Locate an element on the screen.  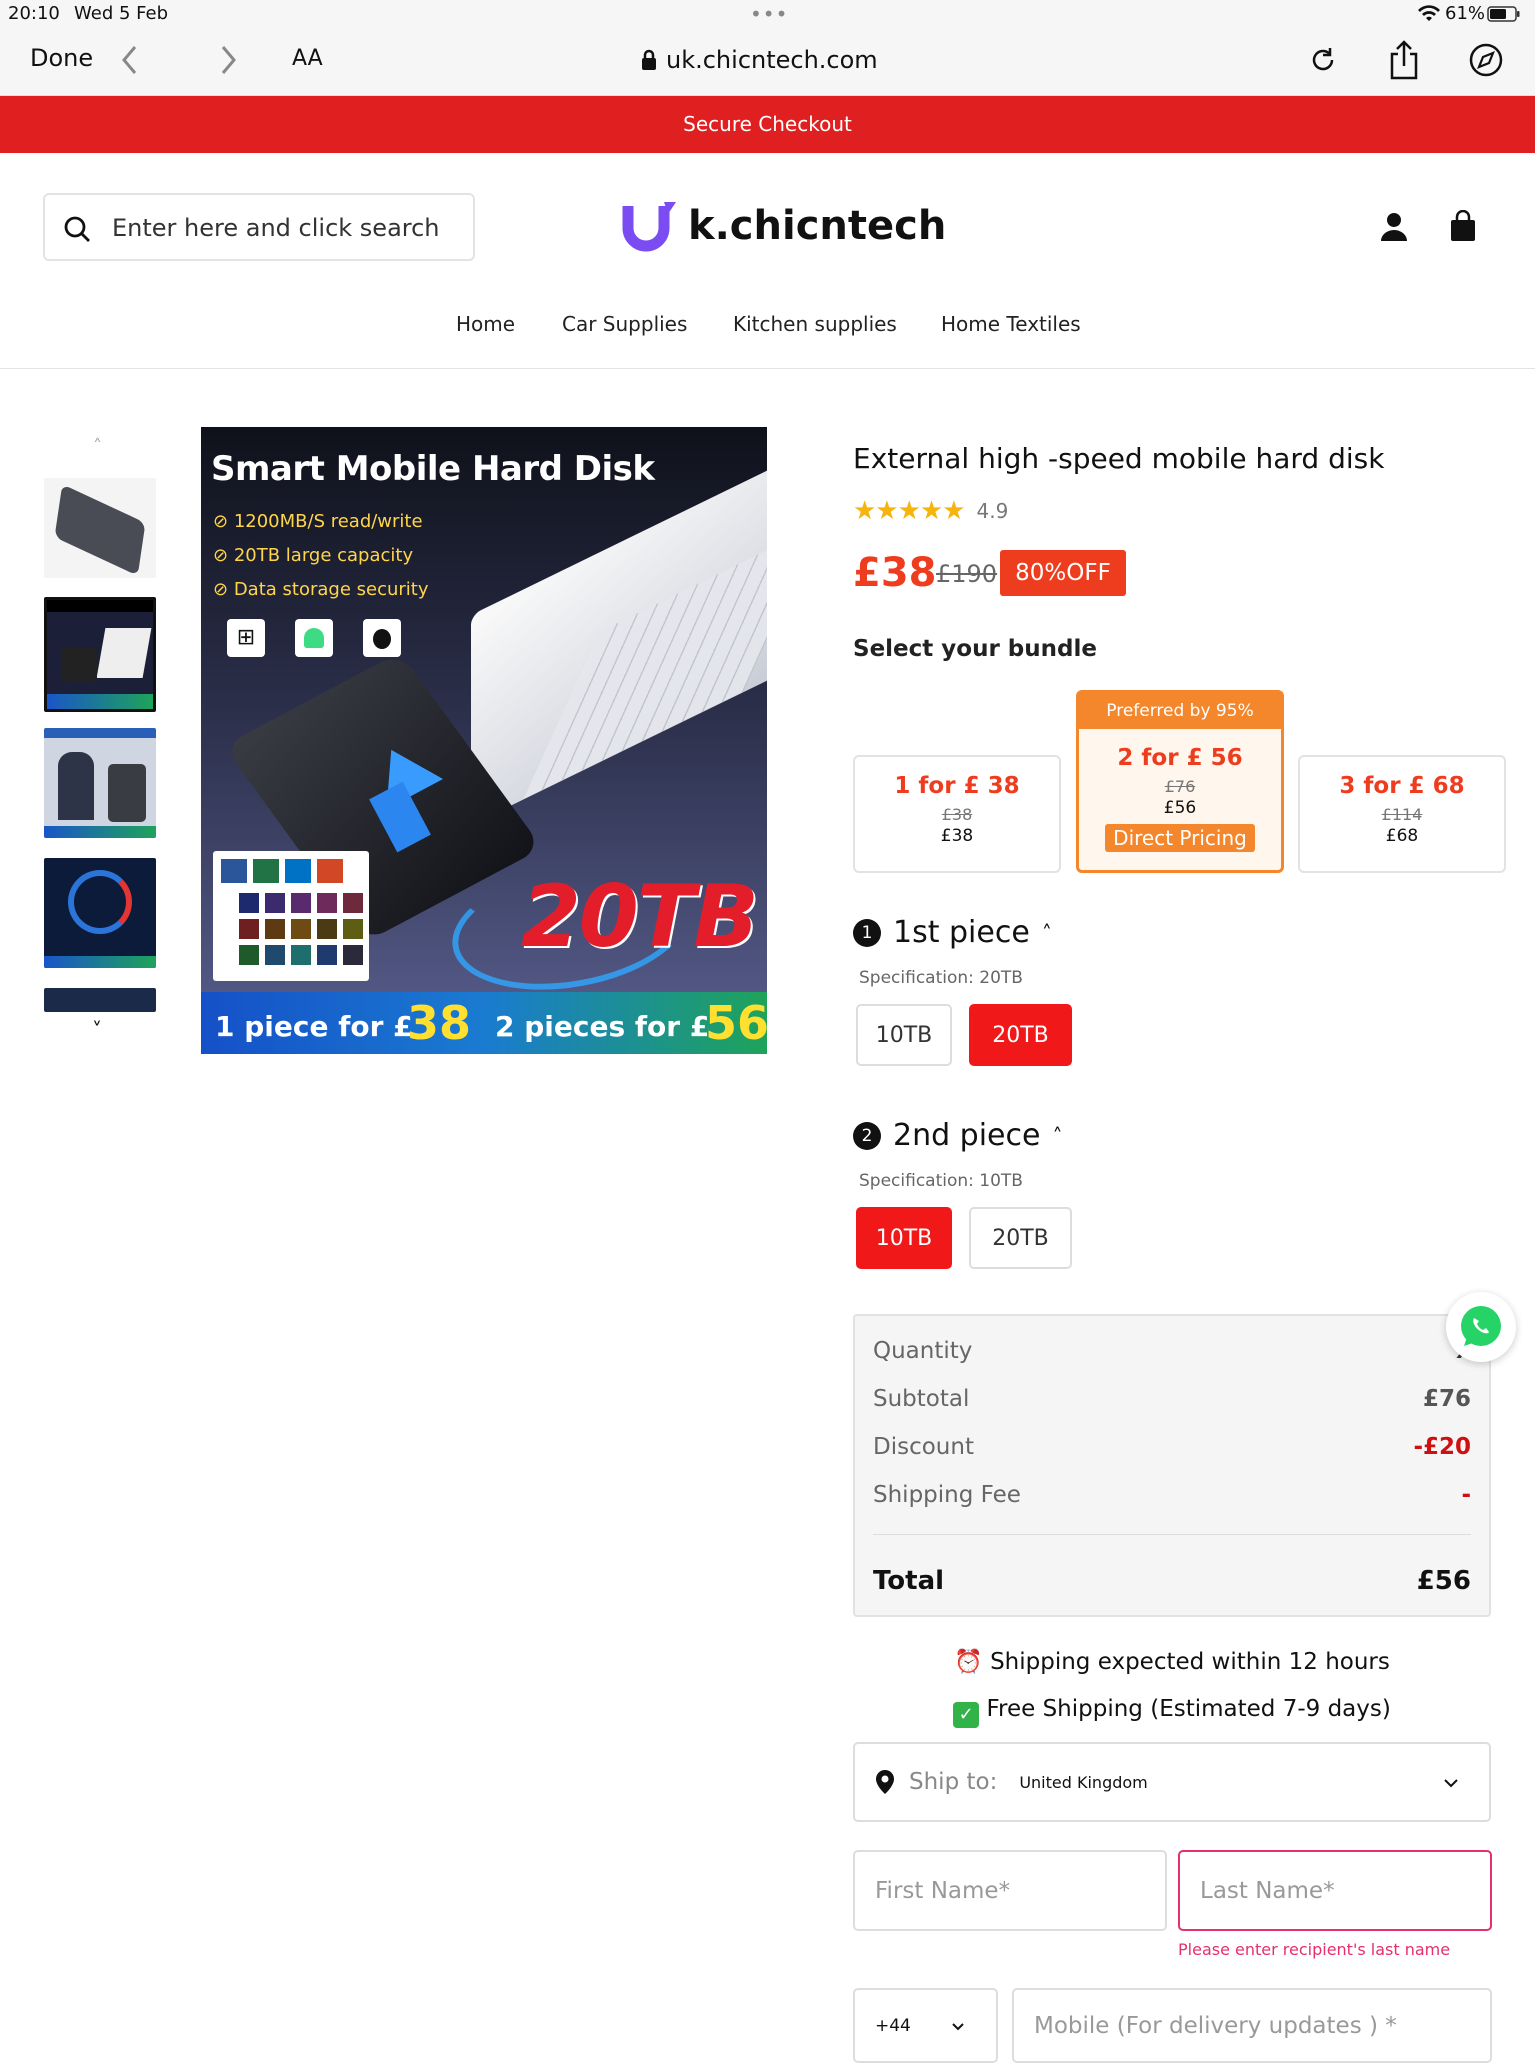
browser-toolbar: Done AA uk.chicntech.com is located at coordinates (767, 62).